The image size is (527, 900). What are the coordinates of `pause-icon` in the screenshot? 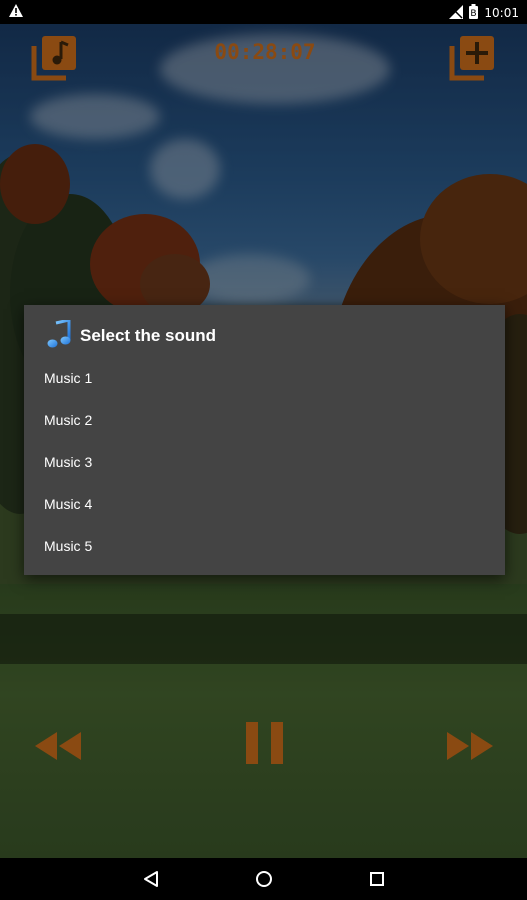 It's located at (265, 746).